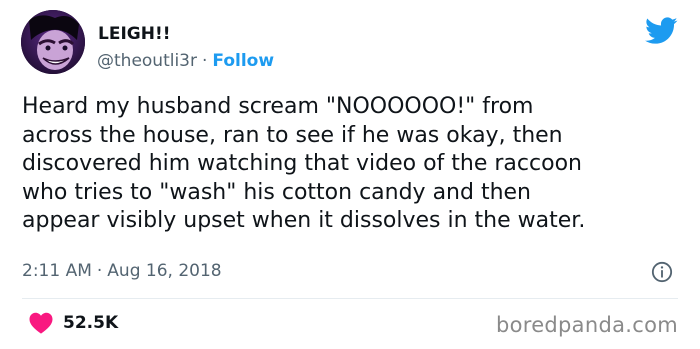 This screenshot has height=349, width=700. I want to click on tweet-timestamp: 2:11 AM · Aug 16, 2018, so click(122, 271).